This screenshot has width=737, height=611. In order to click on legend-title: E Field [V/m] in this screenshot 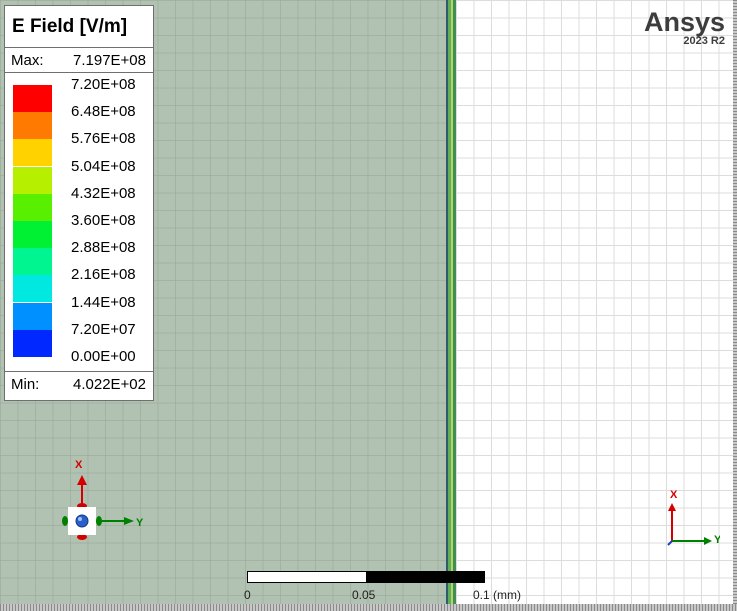, I will do `click(70, 26)`.